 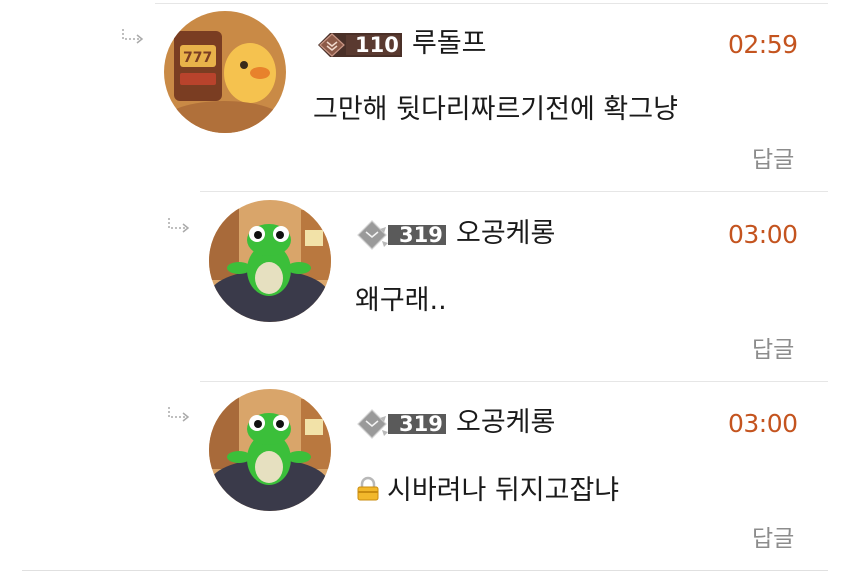 What do you see at coordinates (368, 488) in the screenshot?
I see `lock-icon` at bounding box center [368, 488].